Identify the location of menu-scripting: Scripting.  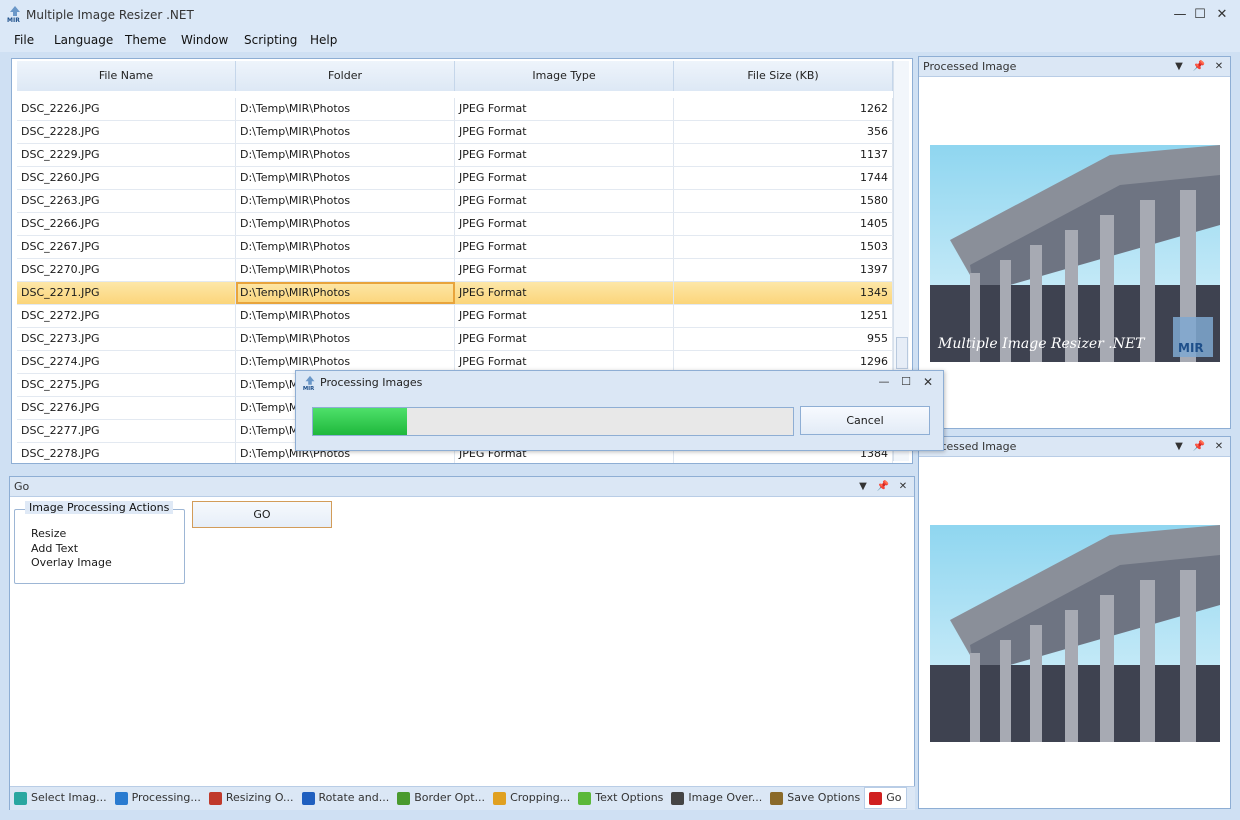
(270, 40).